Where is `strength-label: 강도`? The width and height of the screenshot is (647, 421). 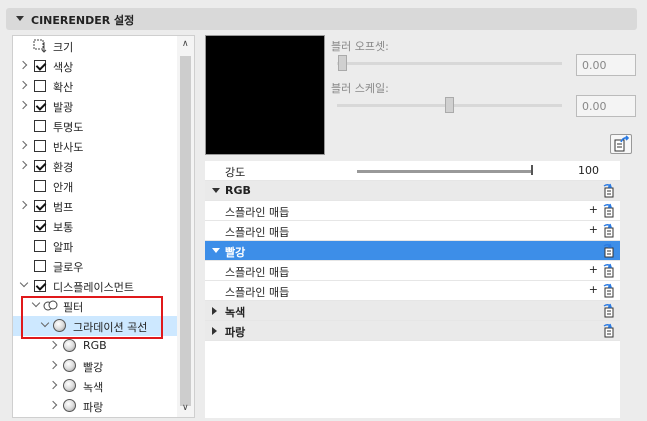 strength-label: 강도 is located at coordinates (235, 172).